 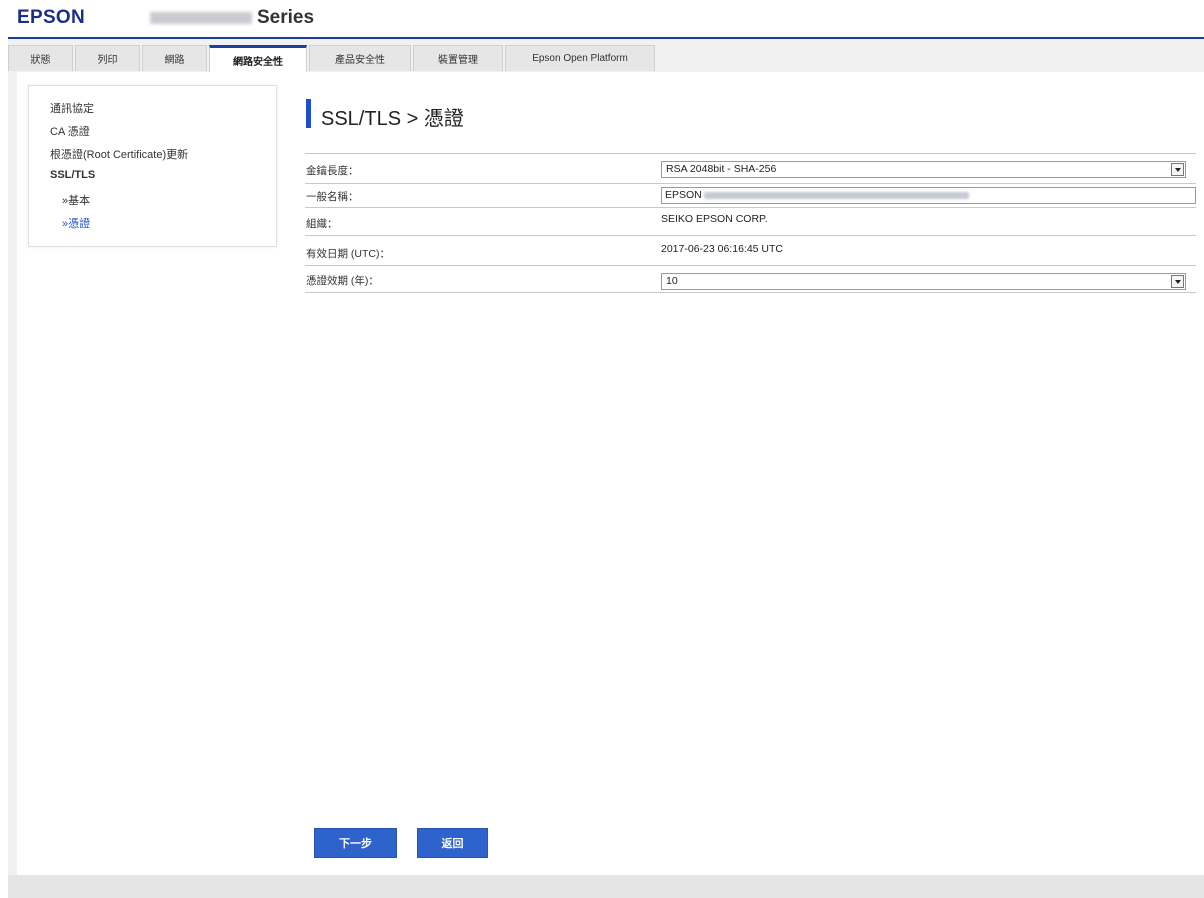 I want to click on certificate-validity-label: 憑證效期 (年)：, so click(x=342, y=281).